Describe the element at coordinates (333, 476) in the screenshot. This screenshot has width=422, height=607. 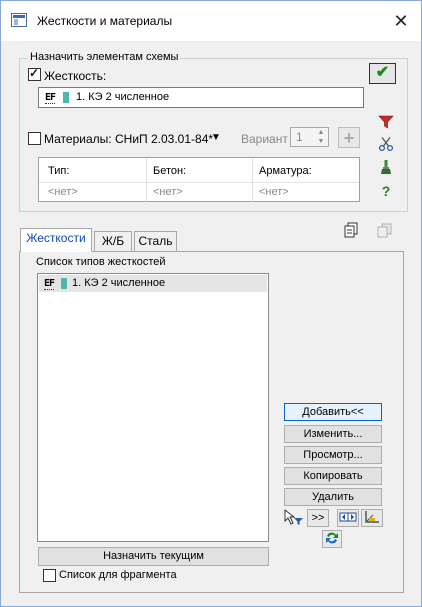
I see `copy-button: Копировать` at that location.